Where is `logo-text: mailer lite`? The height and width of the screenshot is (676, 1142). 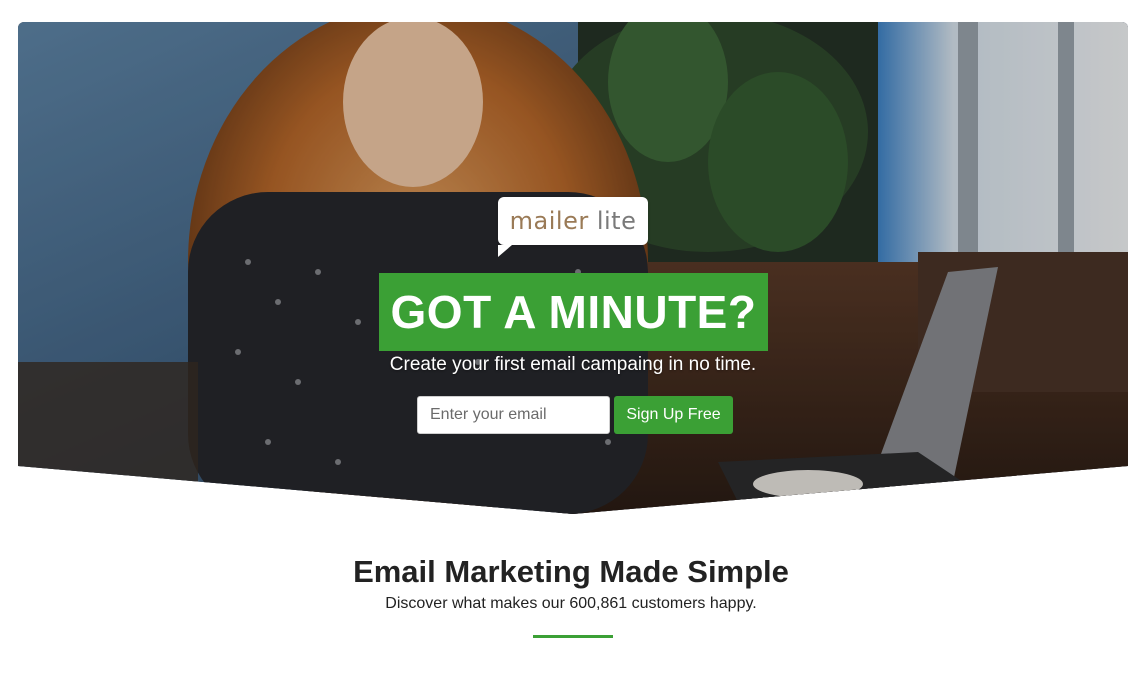 logo-text: mailer lite is located at coordinates (573, 221).